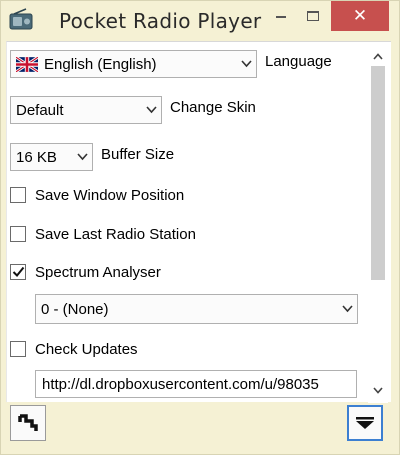 The height and width of the screenshot is (455, 400). I want to click on language-value: English (English), so click(100, 64).